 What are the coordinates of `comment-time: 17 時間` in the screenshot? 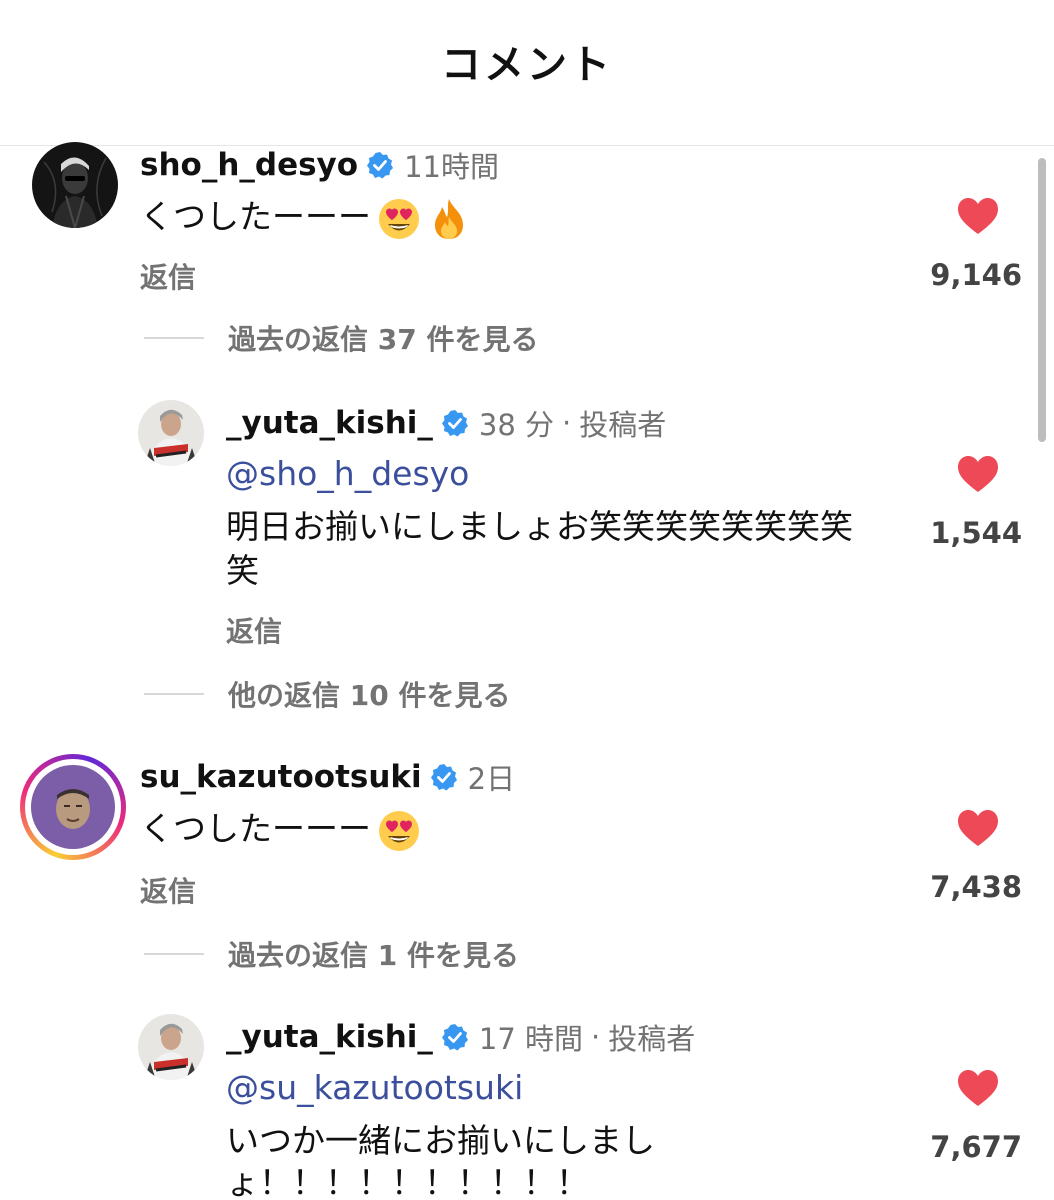 It's located at (531, 1039).